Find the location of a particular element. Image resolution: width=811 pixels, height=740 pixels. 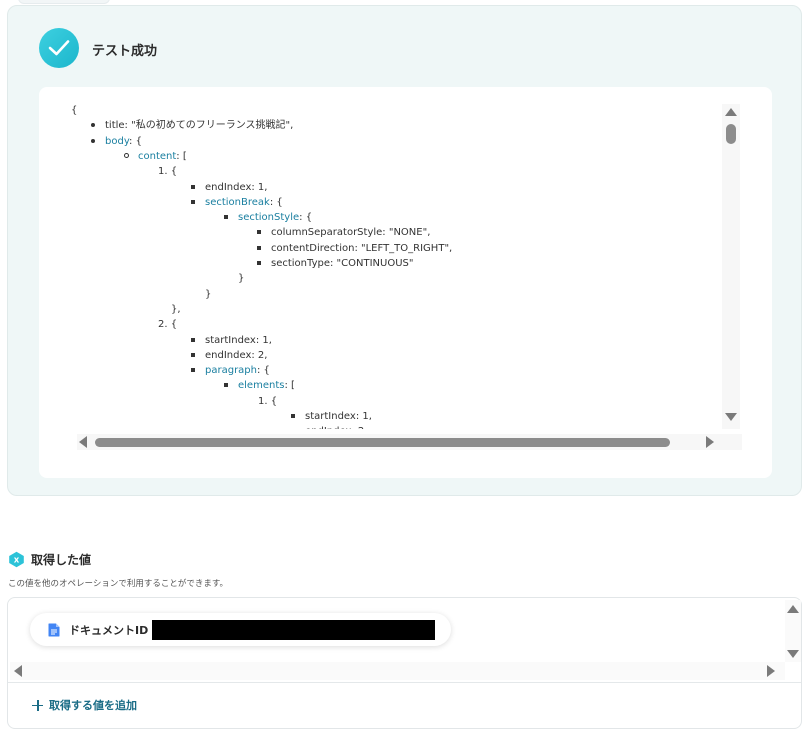

json-text: sectionType: "CONTINUOUS" is located at coordinates (342, 263).